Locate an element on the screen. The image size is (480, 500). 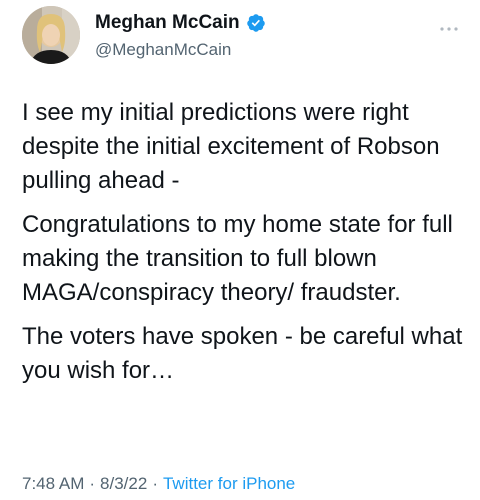
verified-badge-icon is located at coordinates (256, 23).